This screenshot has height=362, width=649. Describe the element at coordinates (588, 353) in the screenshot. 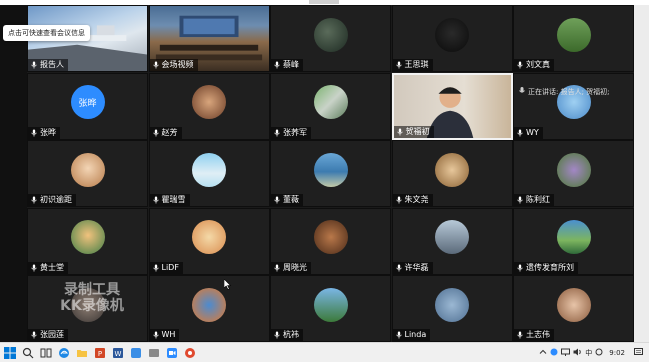

I see `ime-indicator: 中` at that location.